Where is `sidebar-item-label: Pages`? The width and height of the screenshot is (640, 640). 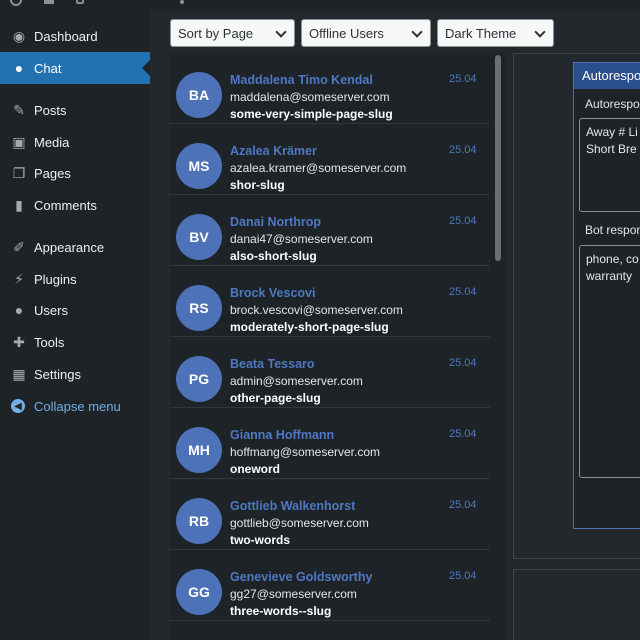
sidebar-item-label: Pages is located at coordinates (52, 173).